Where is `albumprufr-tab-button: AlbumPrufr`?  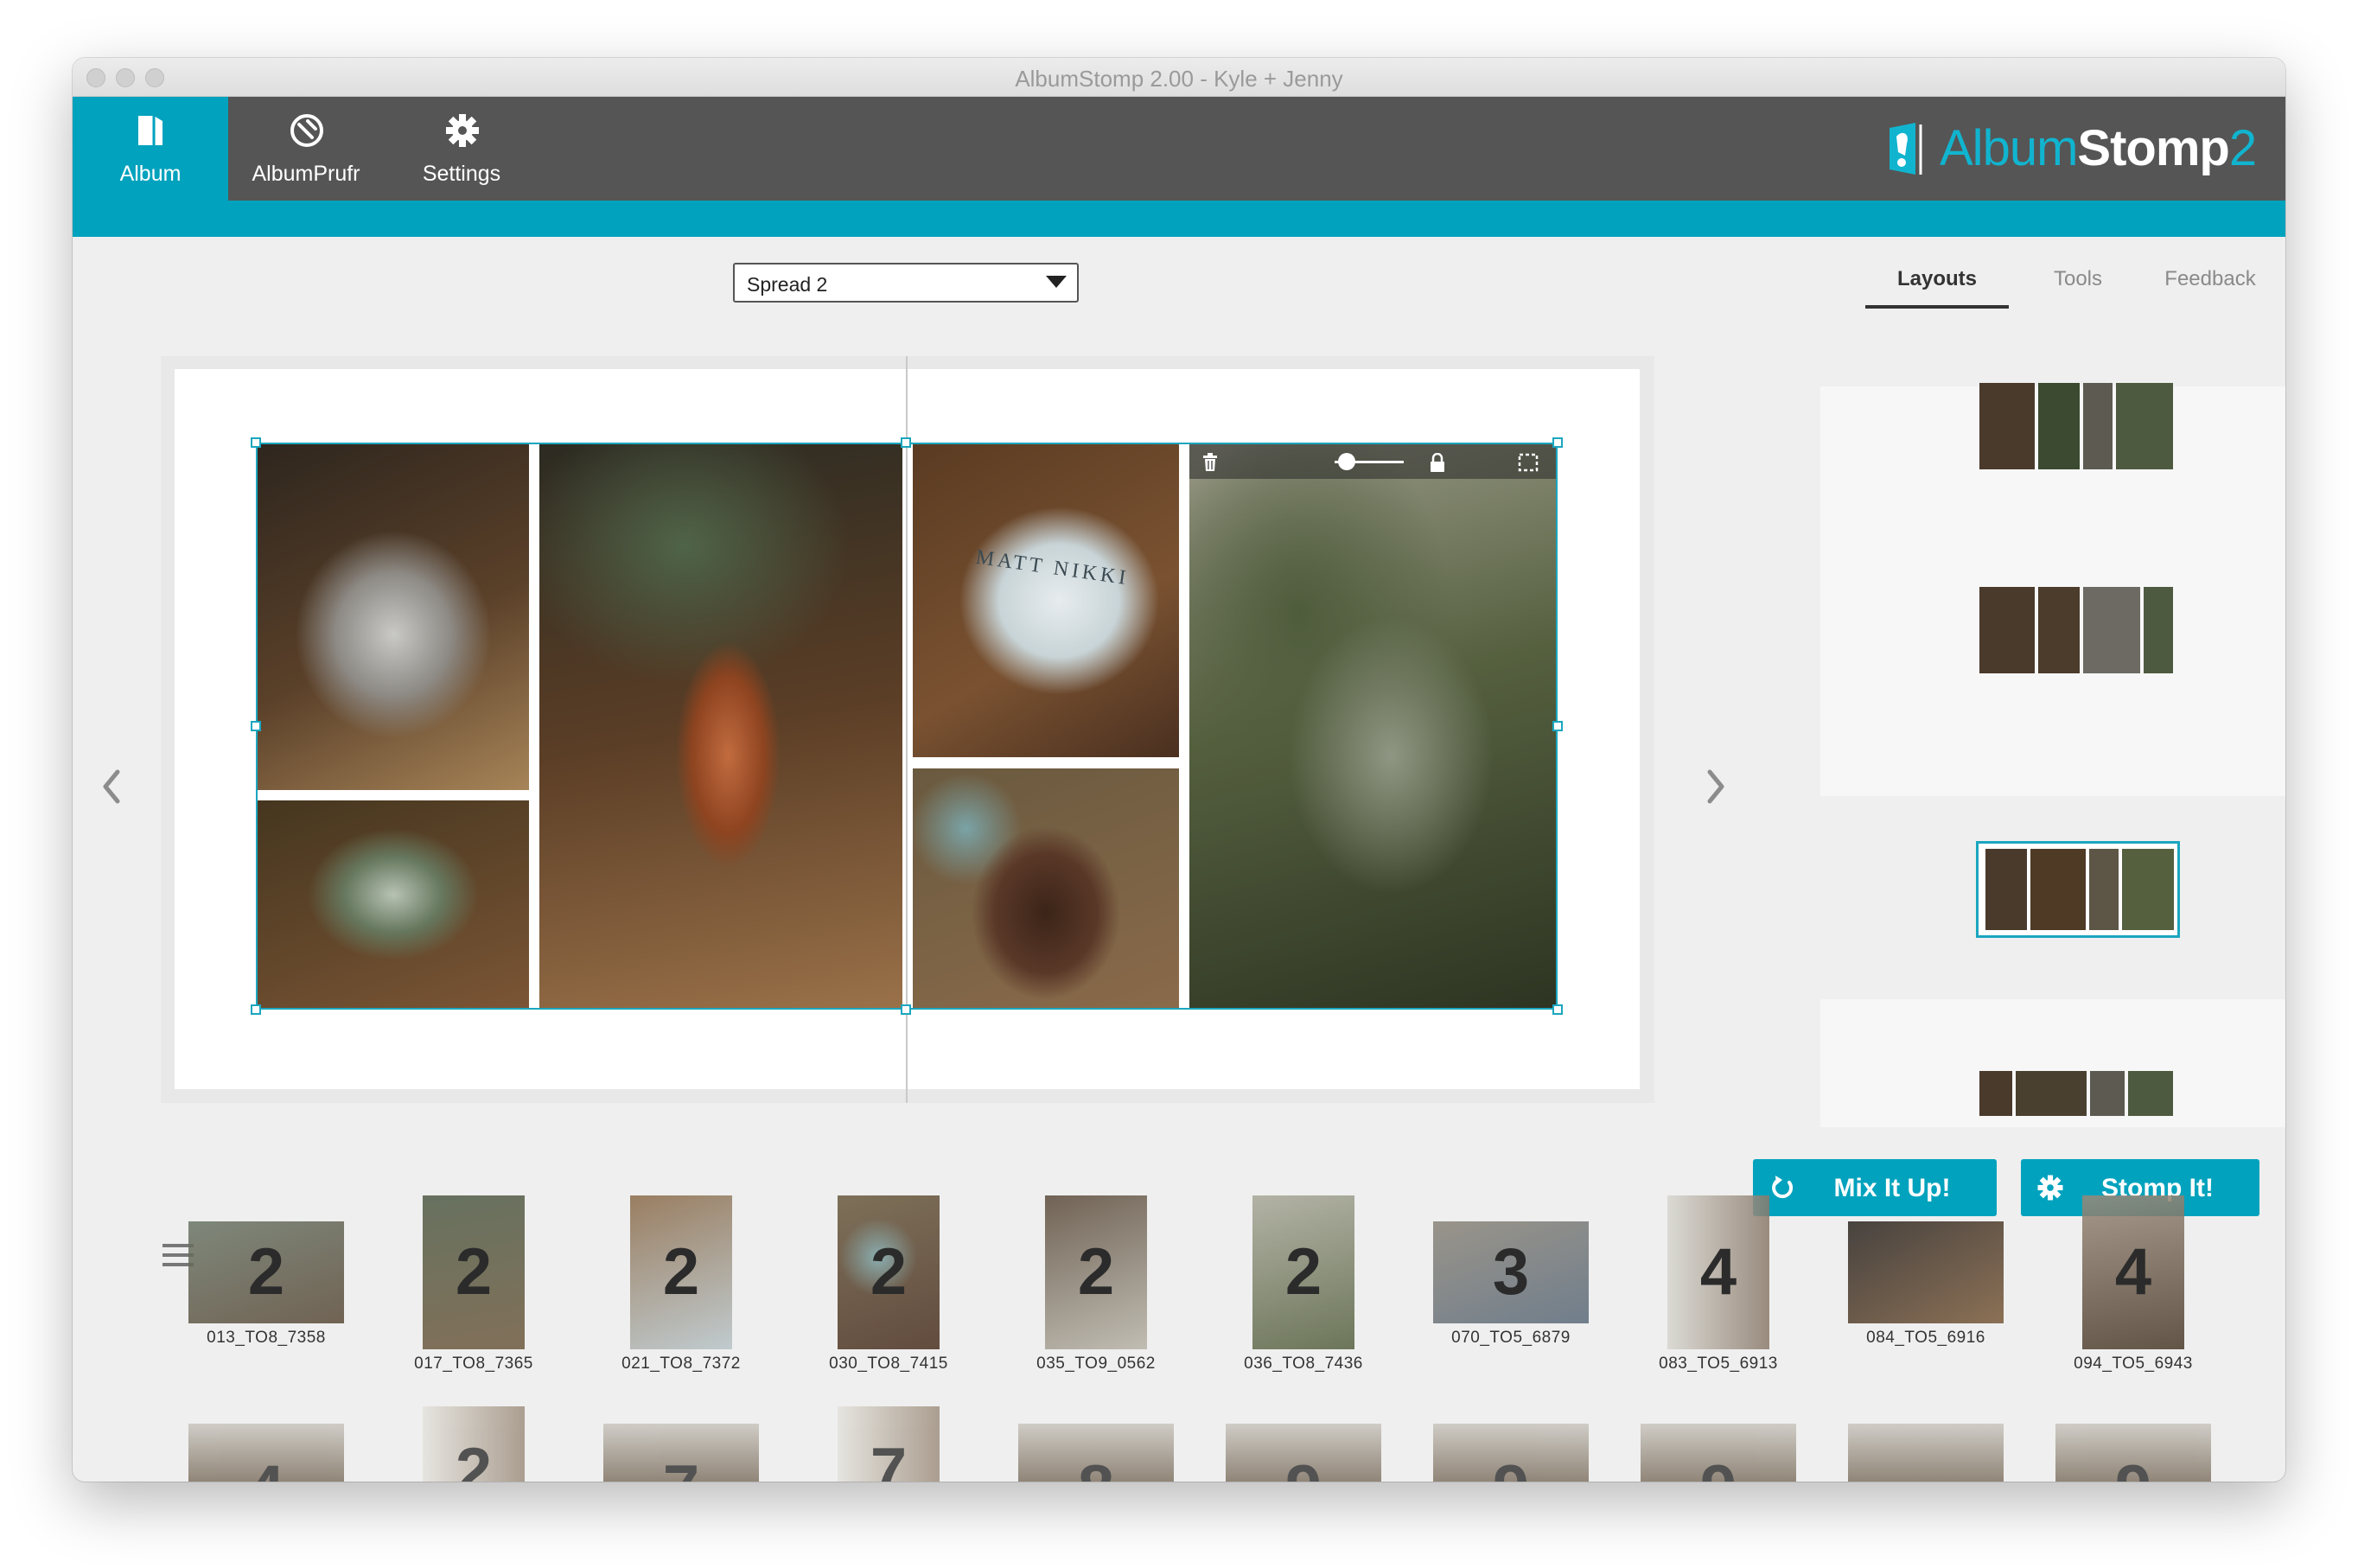
albumprufr-tab-button: AlbumPrufr is located at coordinates (306, 149).